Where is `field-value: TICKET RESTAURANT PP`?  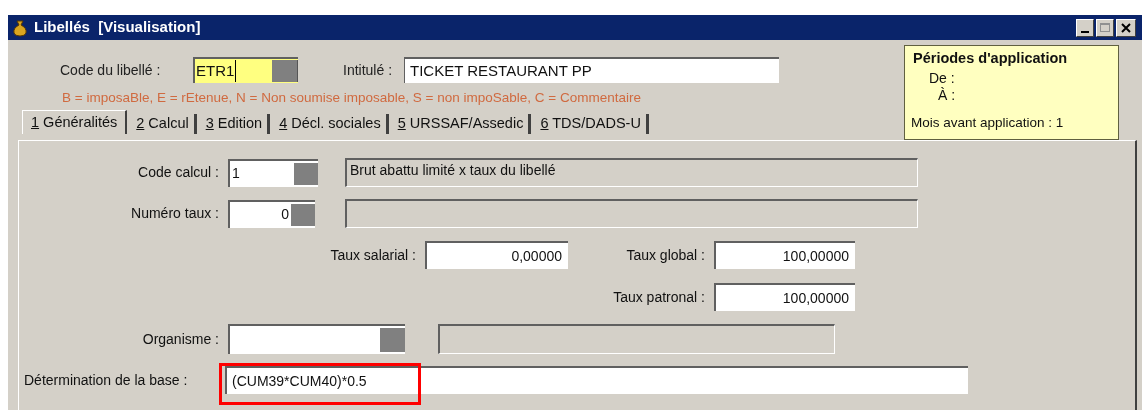
field-value: TICKET RESTAURANT PP is located at coordinates (501, 70).